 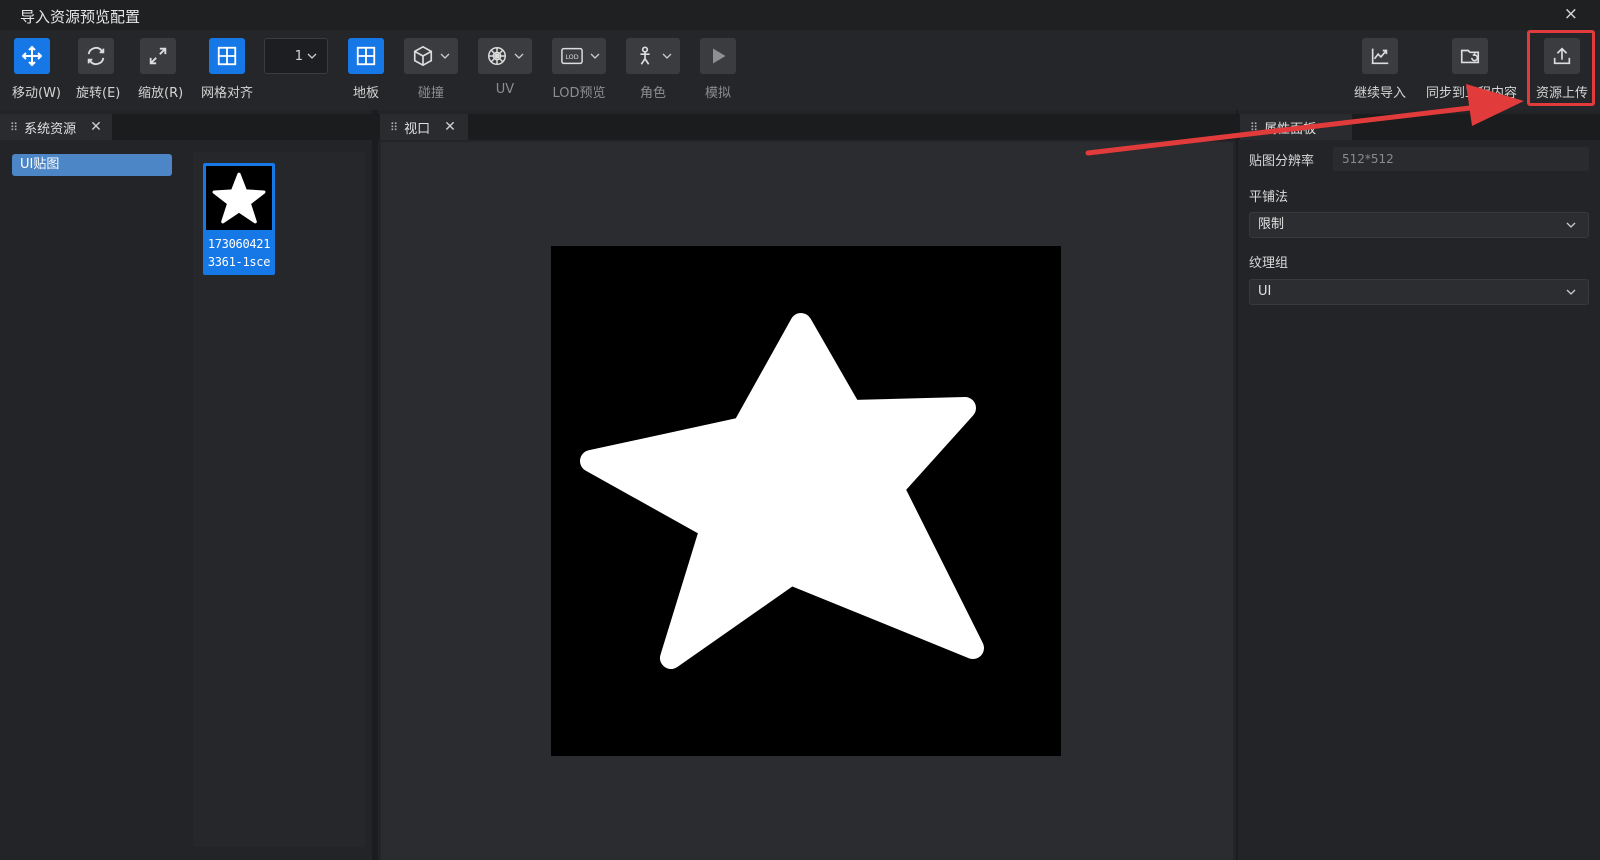 I want to click on category-ui-texture: UI贴图, so click(x=92, y=165).